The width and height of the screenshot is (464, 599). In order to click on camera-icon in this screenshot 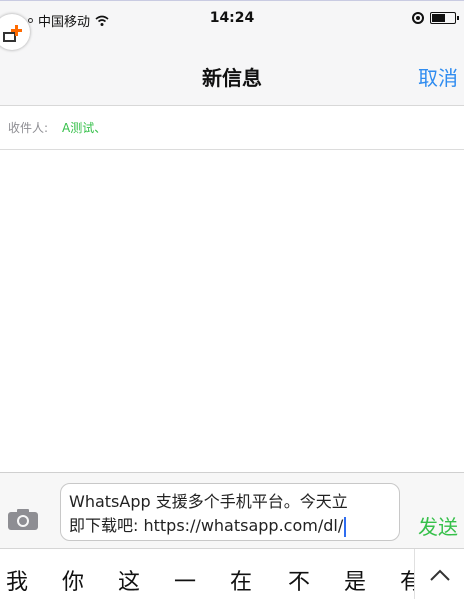, I will do `click(23, 519)`.